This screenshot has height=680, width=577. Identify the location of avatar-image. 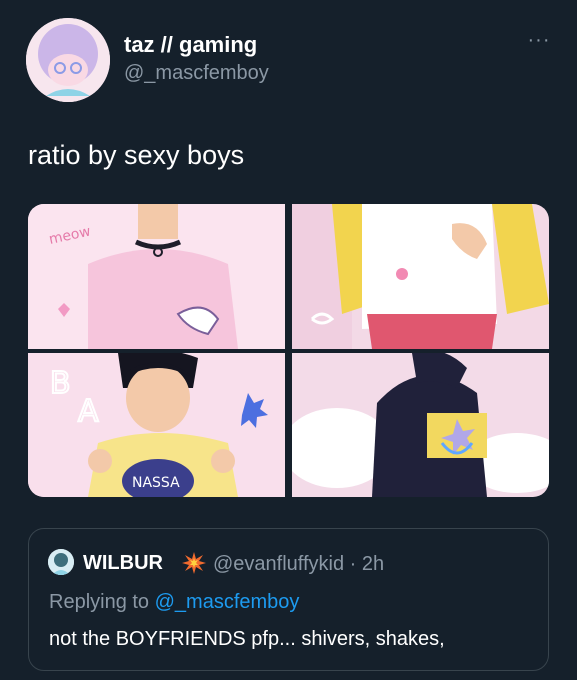
(68, 60).